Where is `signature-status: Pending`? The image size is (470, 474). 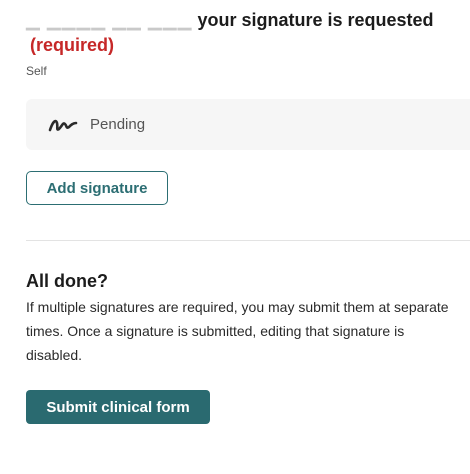 signature-status: Pending is located at coordinates (118, 124).